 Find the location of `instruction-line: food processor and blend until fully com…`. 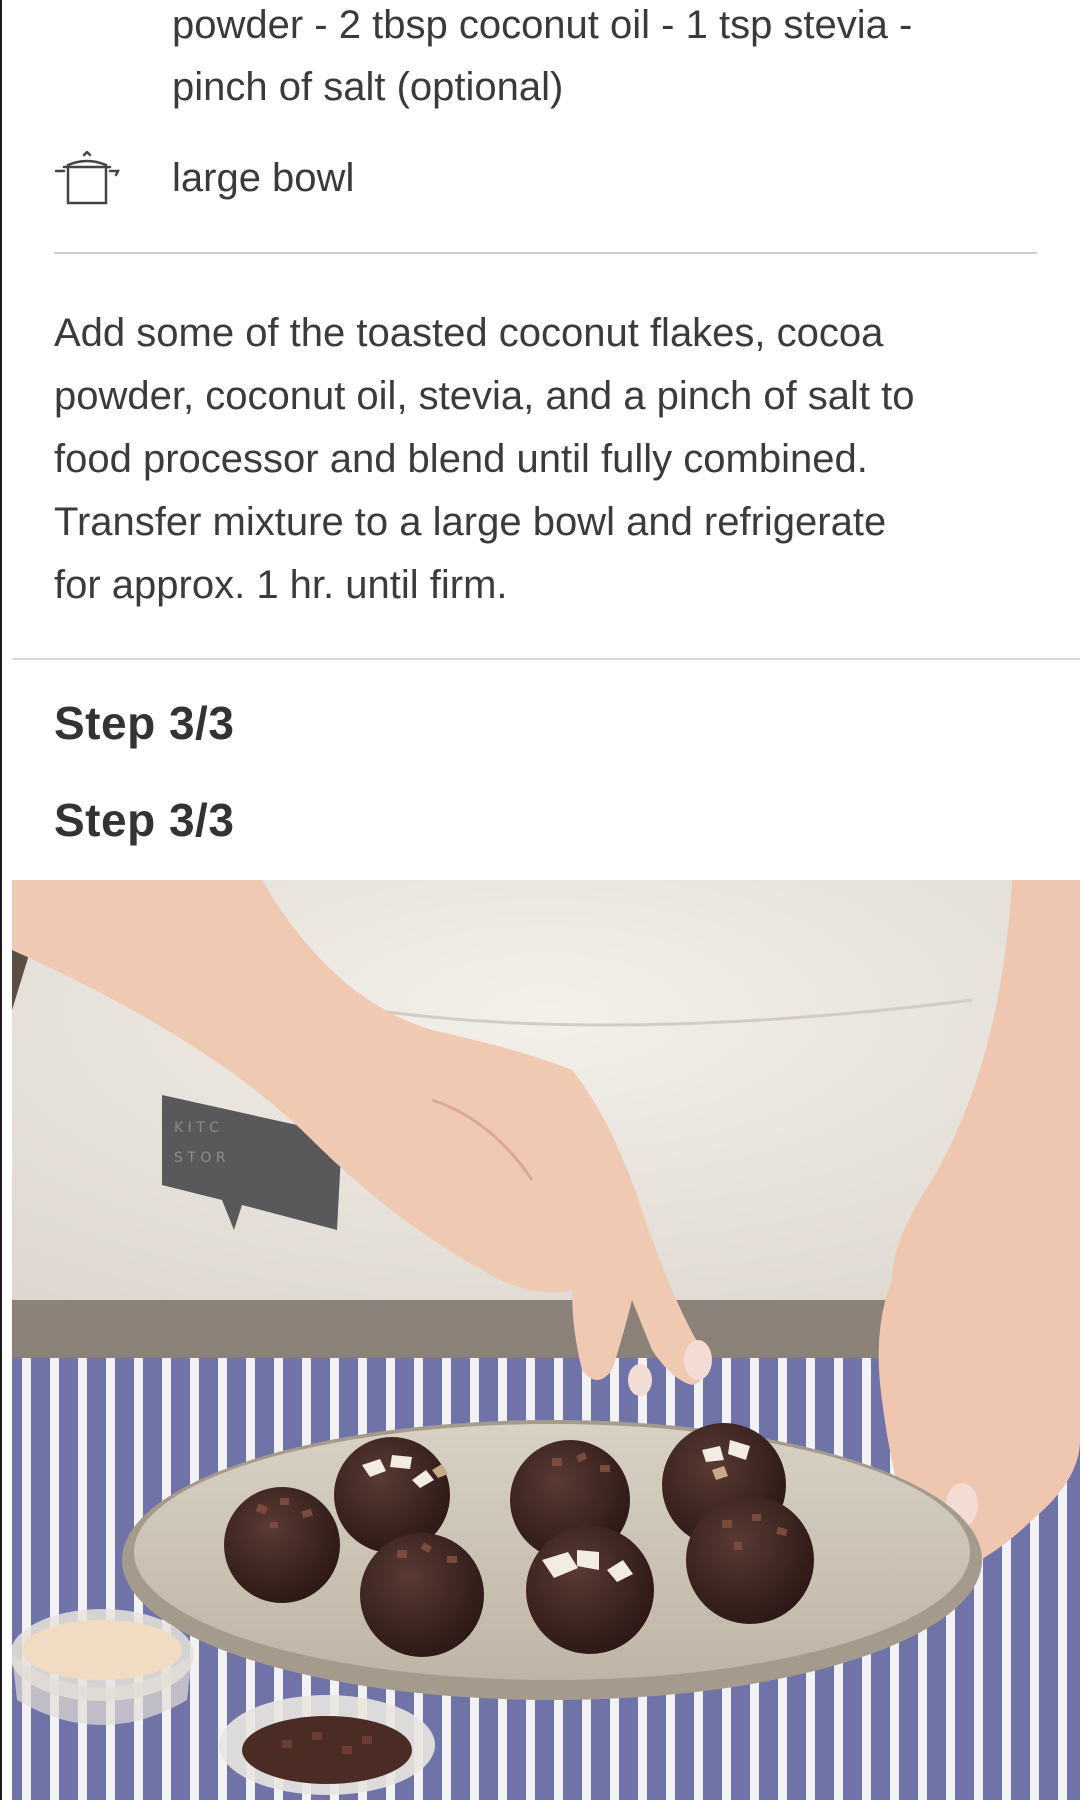

instruction-line: food processor and blend until fully com… is located at coordinates (461, 459).